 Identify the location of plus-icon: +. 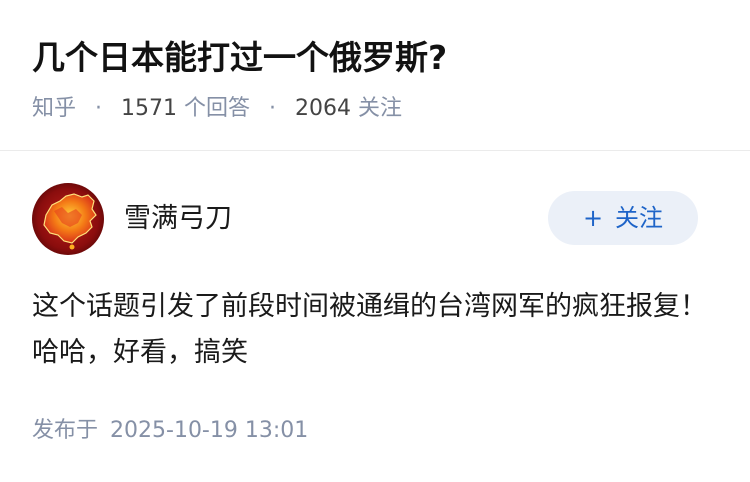
(593, 218).